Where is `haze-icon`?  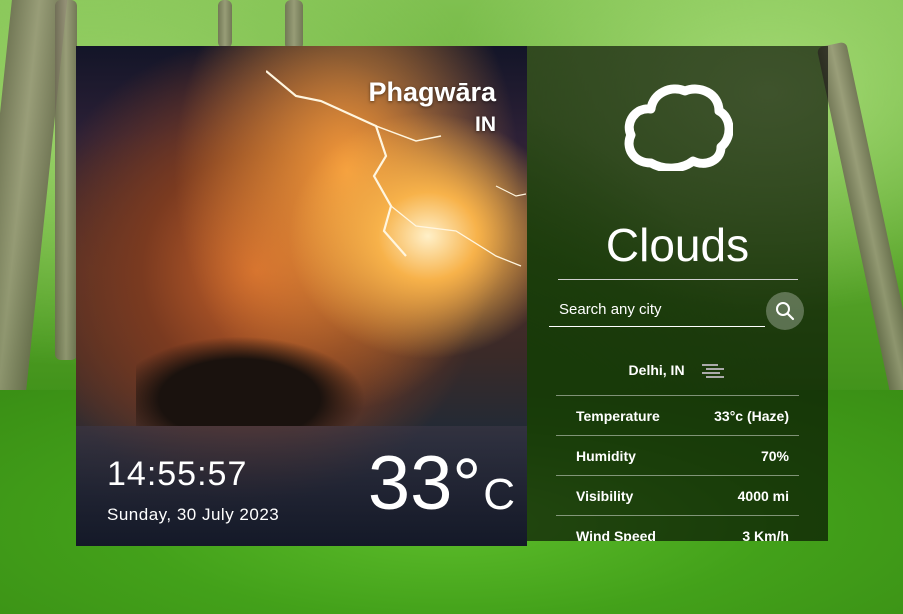
haze-icon is located at coordinates (713, 371).